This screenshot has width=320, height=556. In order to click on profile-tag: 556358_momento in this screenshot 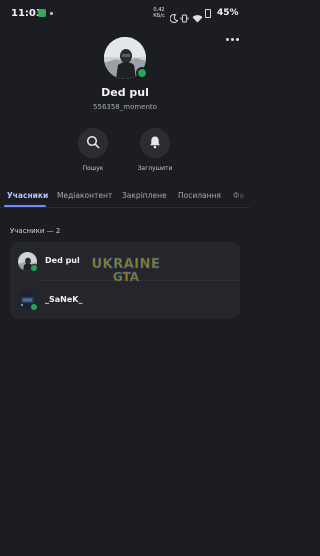, I will do `click(125, 107)`.